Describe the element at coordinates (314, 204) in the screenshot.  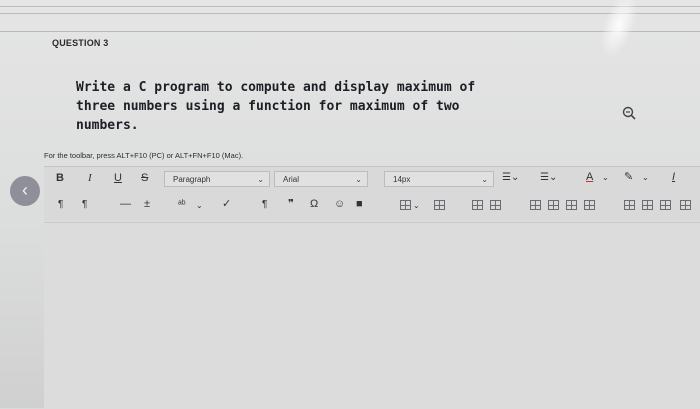
I see `special-character-button: Ω` at that location.